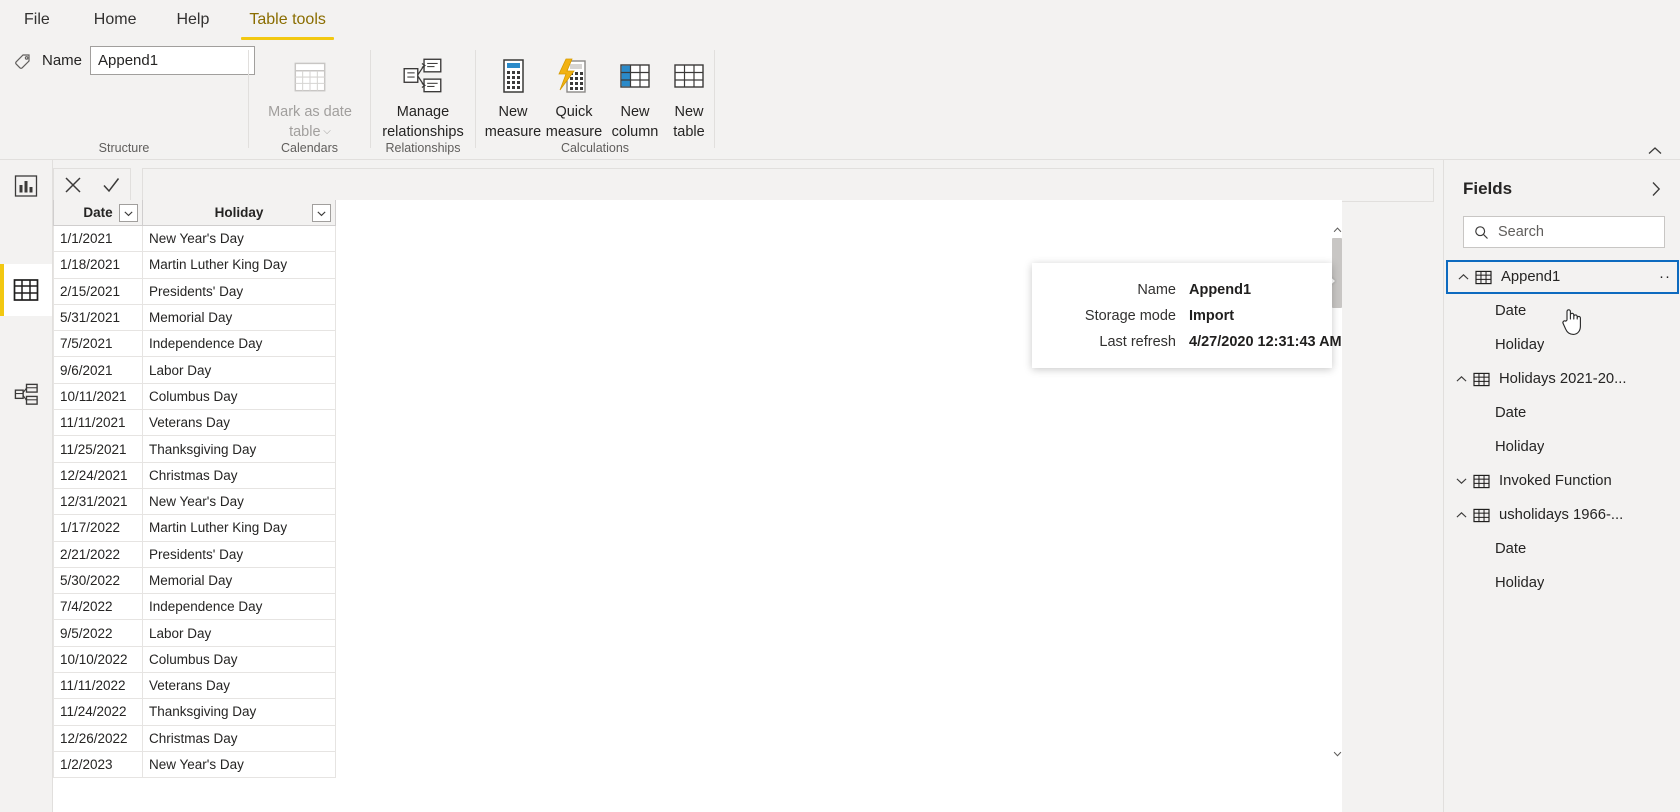 This screenshot has height=812, width=1680. Describe the element at coordinates (310, 95) in the screenshot. I see `mark-as-date-table-button: Mark as date table ⌵` at that location.